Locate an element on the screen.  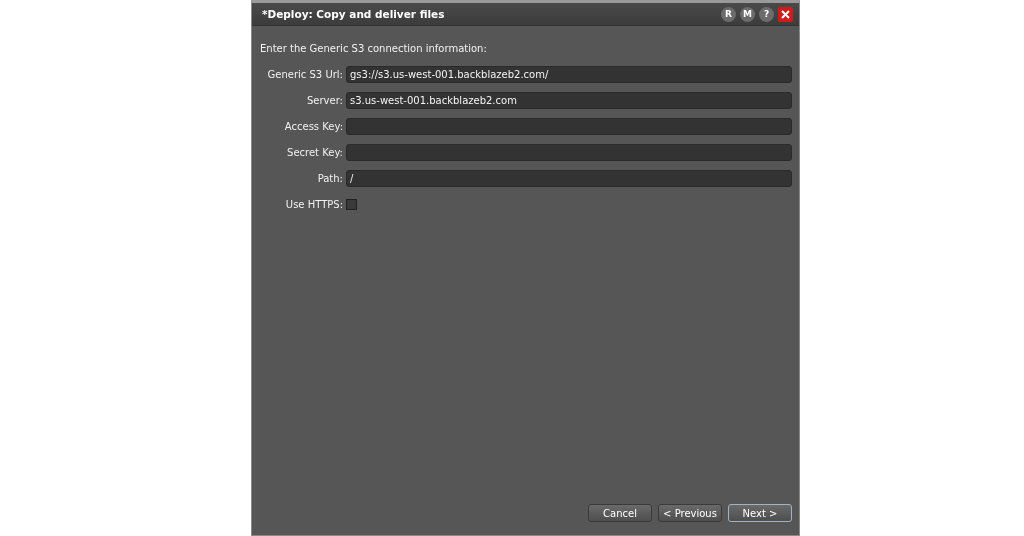
window-title: *Deploy: Copy and deliver files is located at coordinates (354, 14).